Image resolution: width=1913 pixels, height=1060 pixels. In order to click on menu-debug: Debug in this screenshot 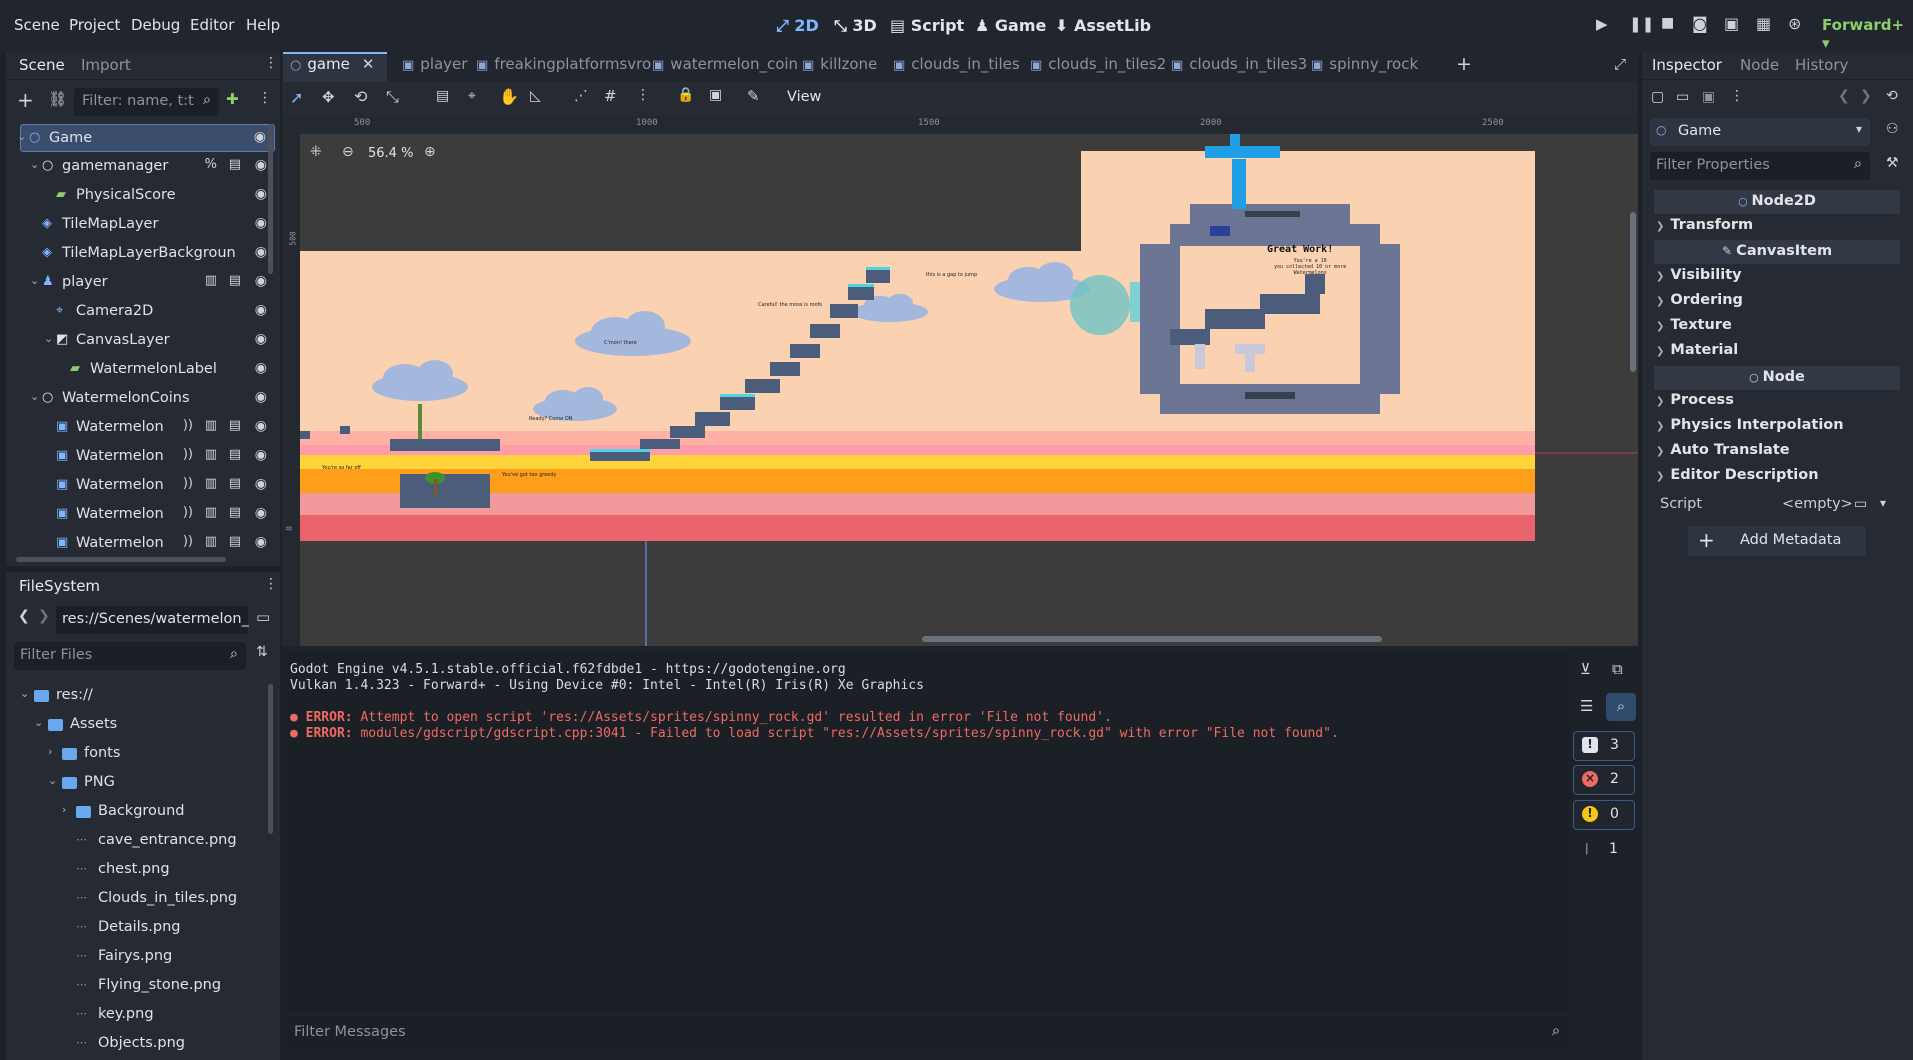, I will do `click(155, 25)`.